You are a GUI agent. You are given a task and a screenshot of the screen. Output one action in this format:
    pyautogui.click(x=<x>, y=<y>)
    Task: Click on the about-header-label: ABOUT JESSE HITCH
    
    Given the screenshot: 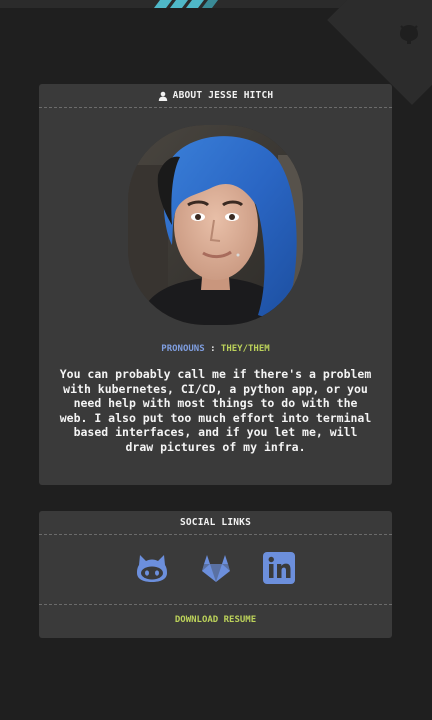 What is the action you would take?
    pyautogui.click(x=223, y=95)
    